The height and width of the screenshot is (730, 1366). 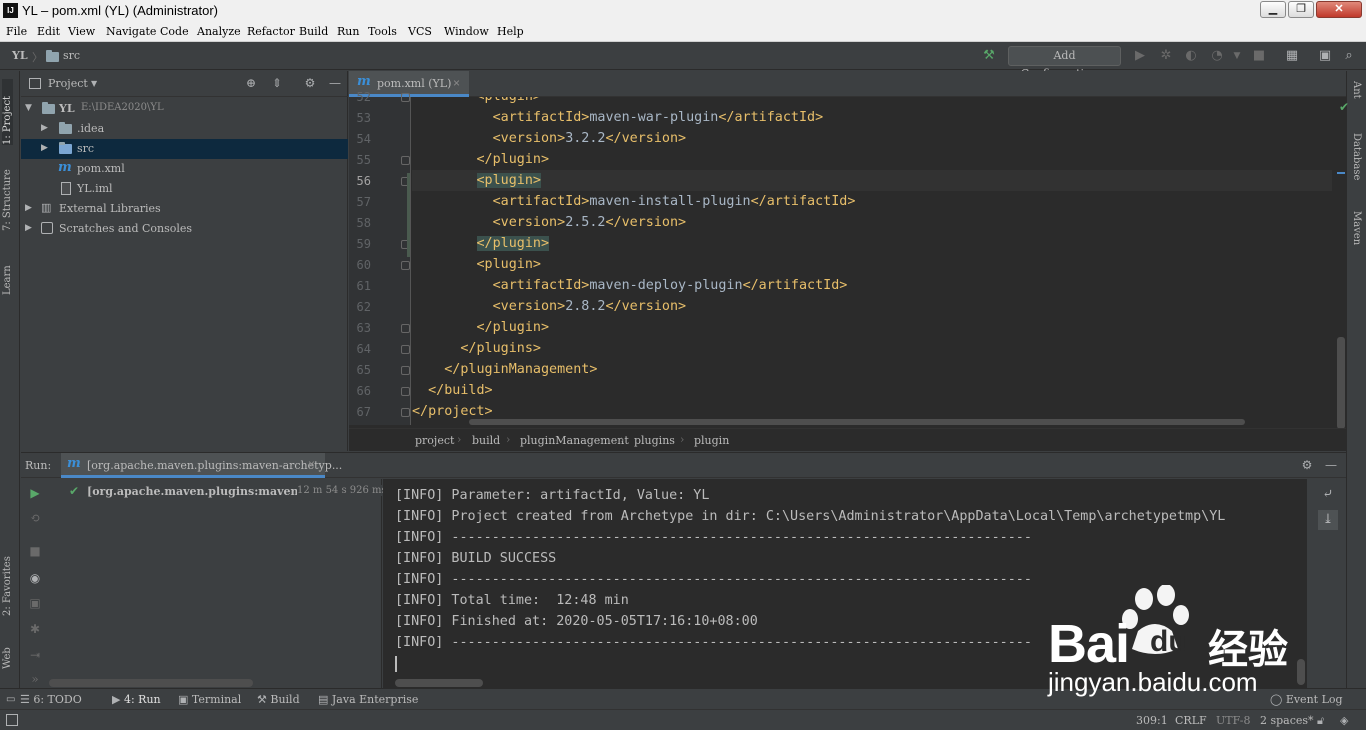 What do you see at coordinates (1287, 720) in the screenshot?
I see `indent-setting: 2 spaces*` at bounding box center [1287, 720].